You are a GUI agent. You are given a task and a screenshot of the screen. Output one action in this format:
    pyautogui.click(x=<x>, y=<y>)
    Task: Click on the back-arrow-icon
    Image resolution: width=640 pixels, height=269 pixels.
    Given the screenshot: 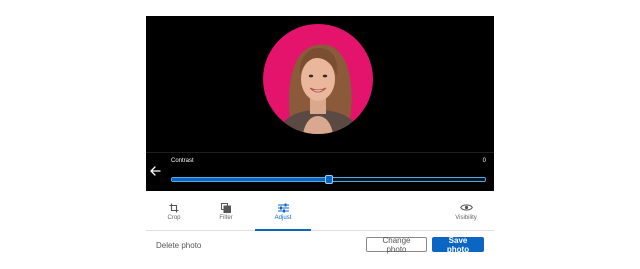 What is the action you would take?
    pyautogui.click(x=155, y=171)
    